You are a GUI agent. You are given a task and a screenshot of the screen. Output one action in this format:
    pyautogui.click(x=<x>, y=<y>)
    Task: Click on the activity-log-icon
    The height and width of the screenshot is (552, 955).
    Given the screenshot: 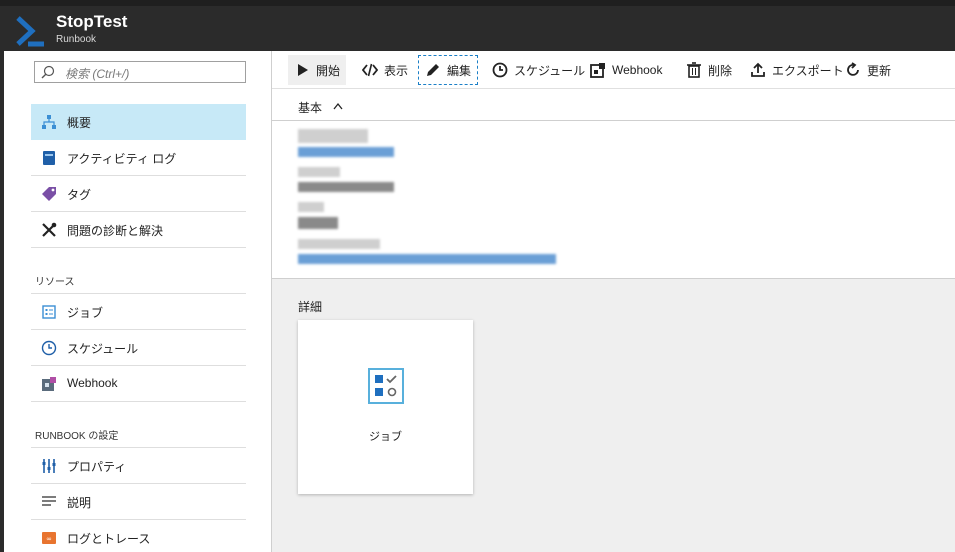 What is the action you would take?
    pyautogui.click(x=49, y=158)
    